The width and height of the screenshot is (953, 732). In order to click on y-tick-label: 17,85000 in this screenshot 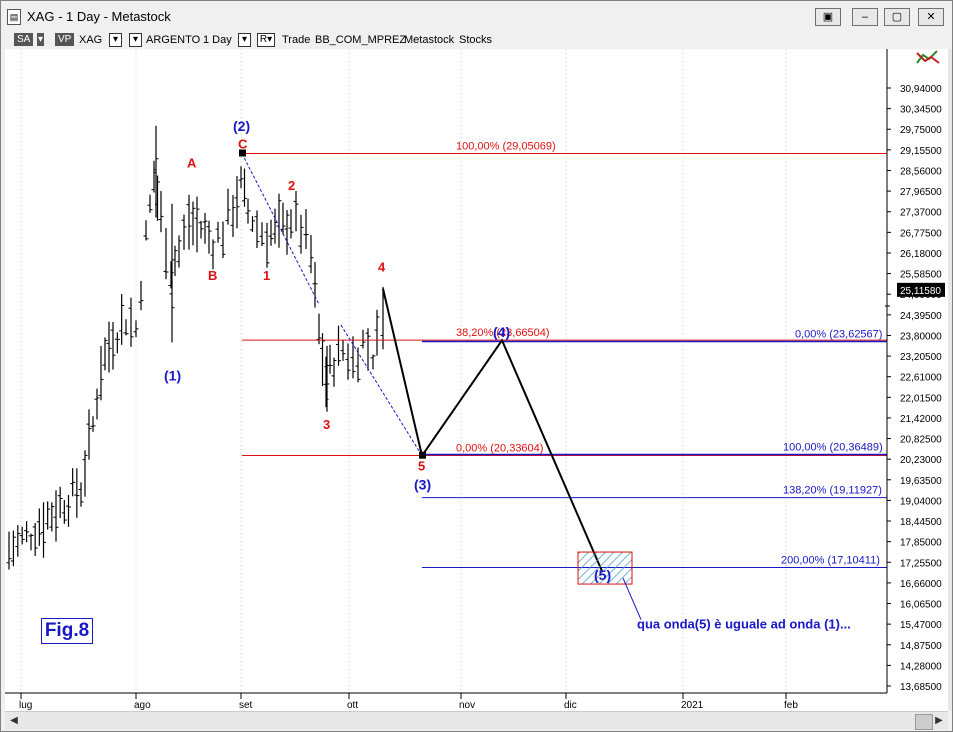, I will do `click(921, 543)`.